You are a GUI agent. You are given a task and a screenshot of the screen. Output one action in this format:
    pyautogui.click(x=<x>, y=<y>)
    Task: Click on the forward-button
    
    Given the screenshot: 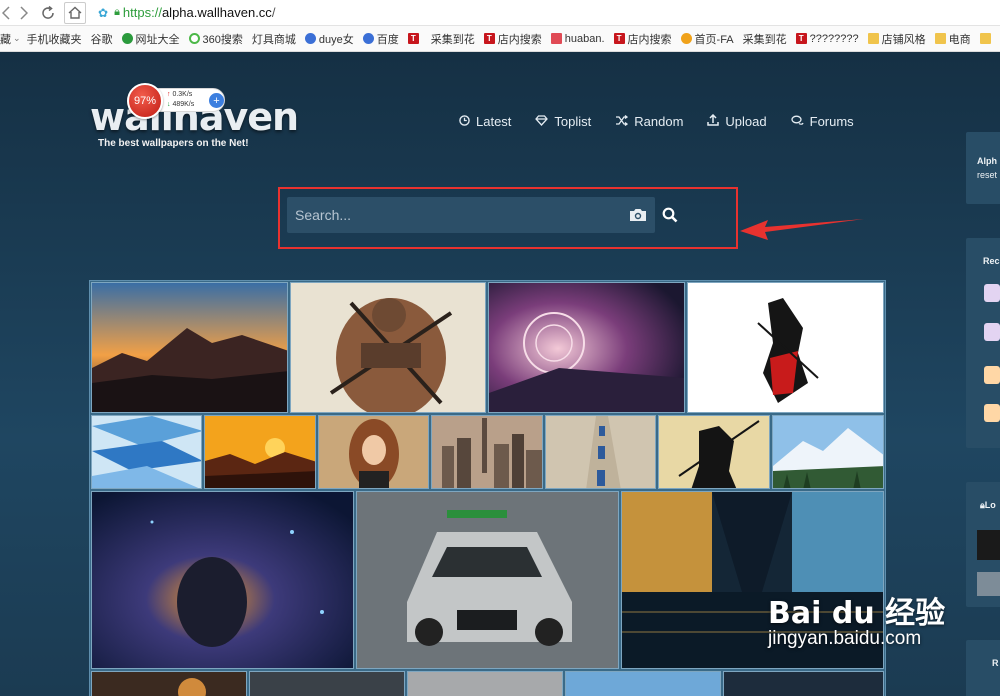 What is the action you would take?
    pyautogui.click(x=24, y=13)
    